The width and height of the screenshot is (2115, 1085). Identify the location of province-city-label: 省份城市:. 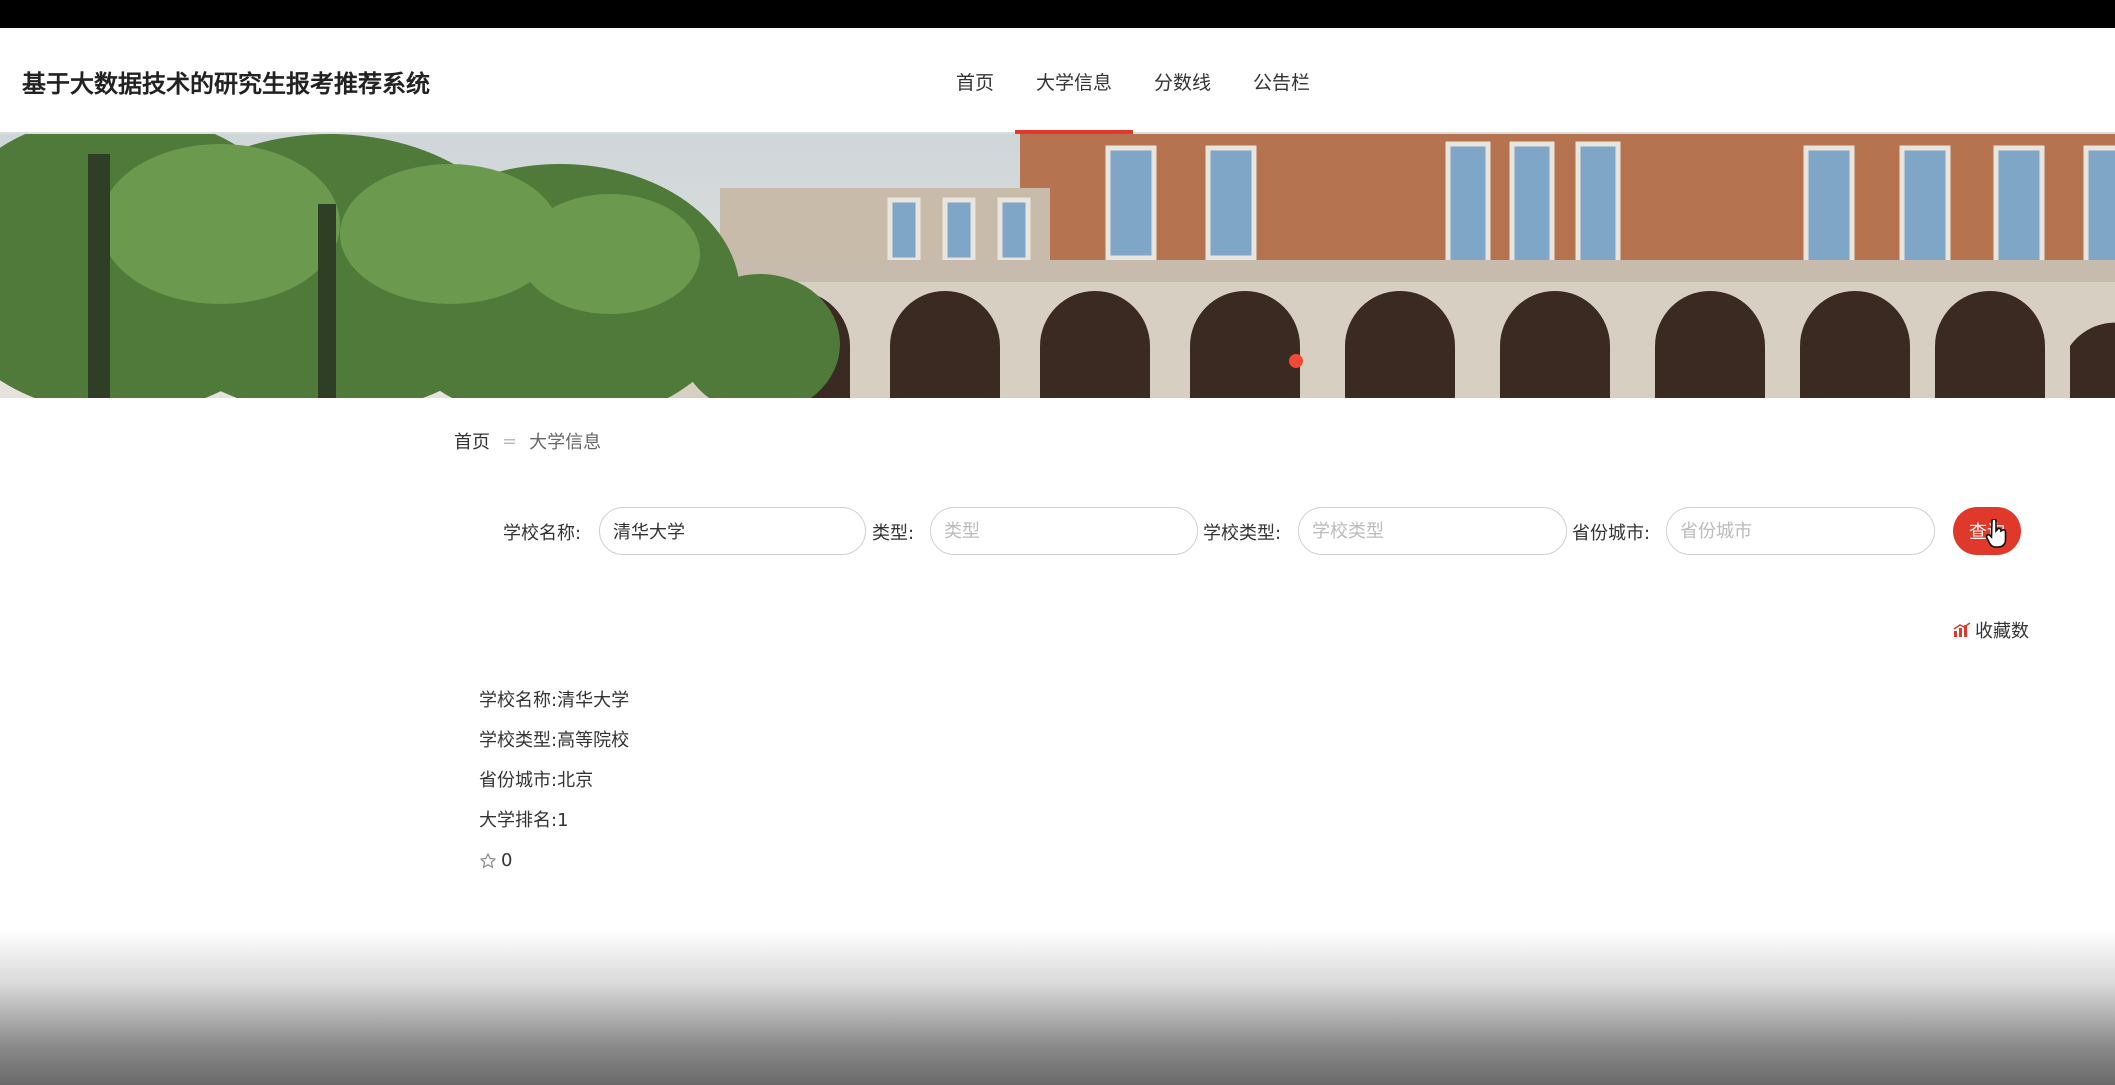
(1611, 533).